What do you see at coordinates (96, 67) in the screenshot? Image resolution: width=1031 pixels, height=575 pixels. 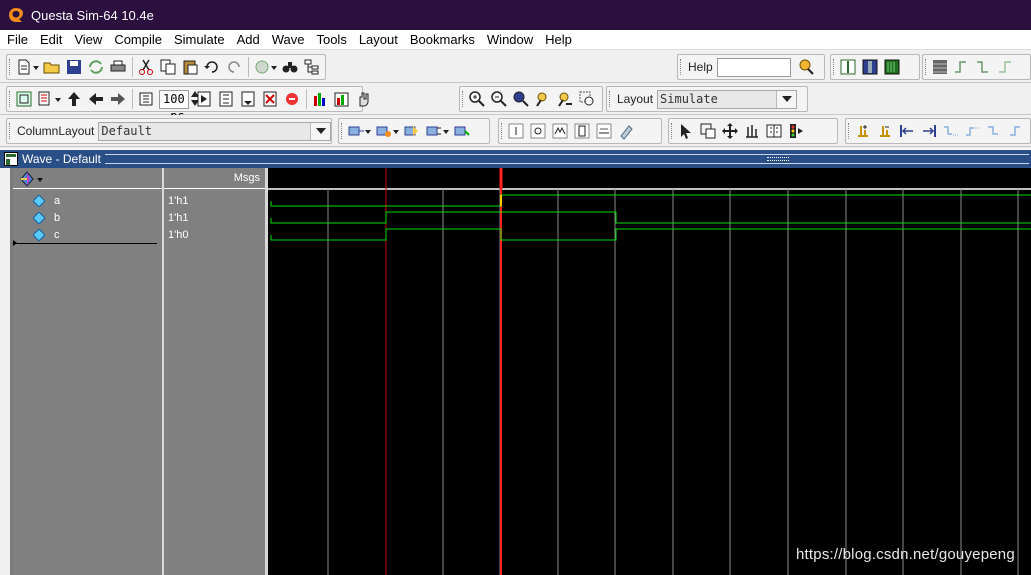 I see `reload-icon` at bounding box center [96, 67].